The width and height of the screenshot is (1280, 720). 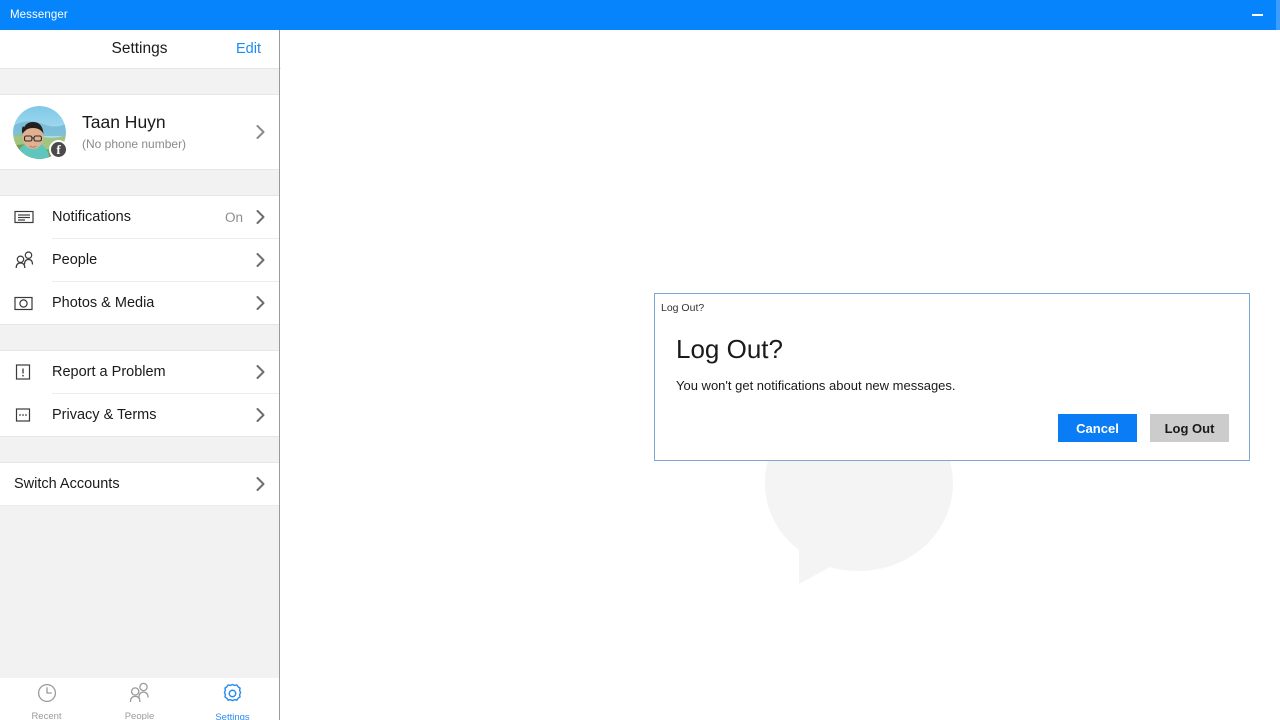 I want to click on sidebar-item-photos-media: Photos & Media, so click(x=139, y=303).